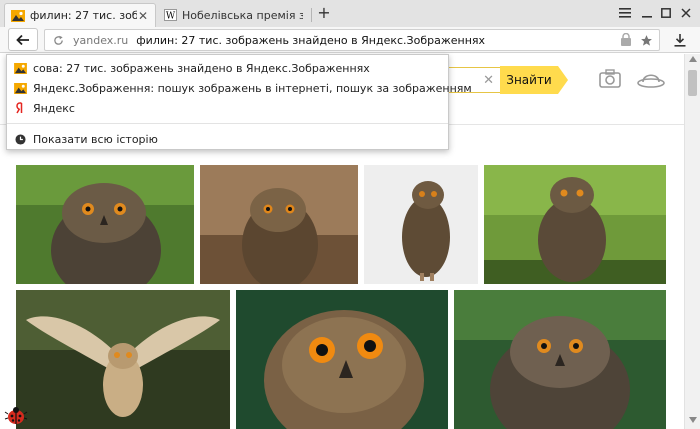 The height and width of the screenshot is (429, 700). I want to click on wikipedia-icon: W, so click(170, 15).